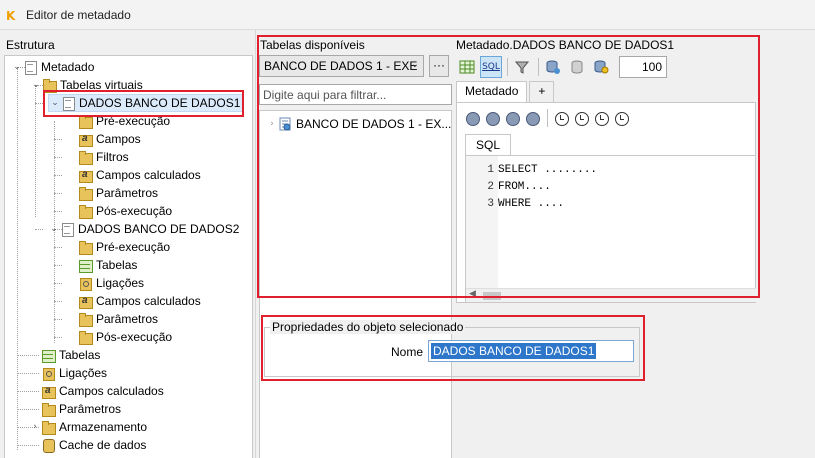  I want to click on clock-icon, so click(601, 118).